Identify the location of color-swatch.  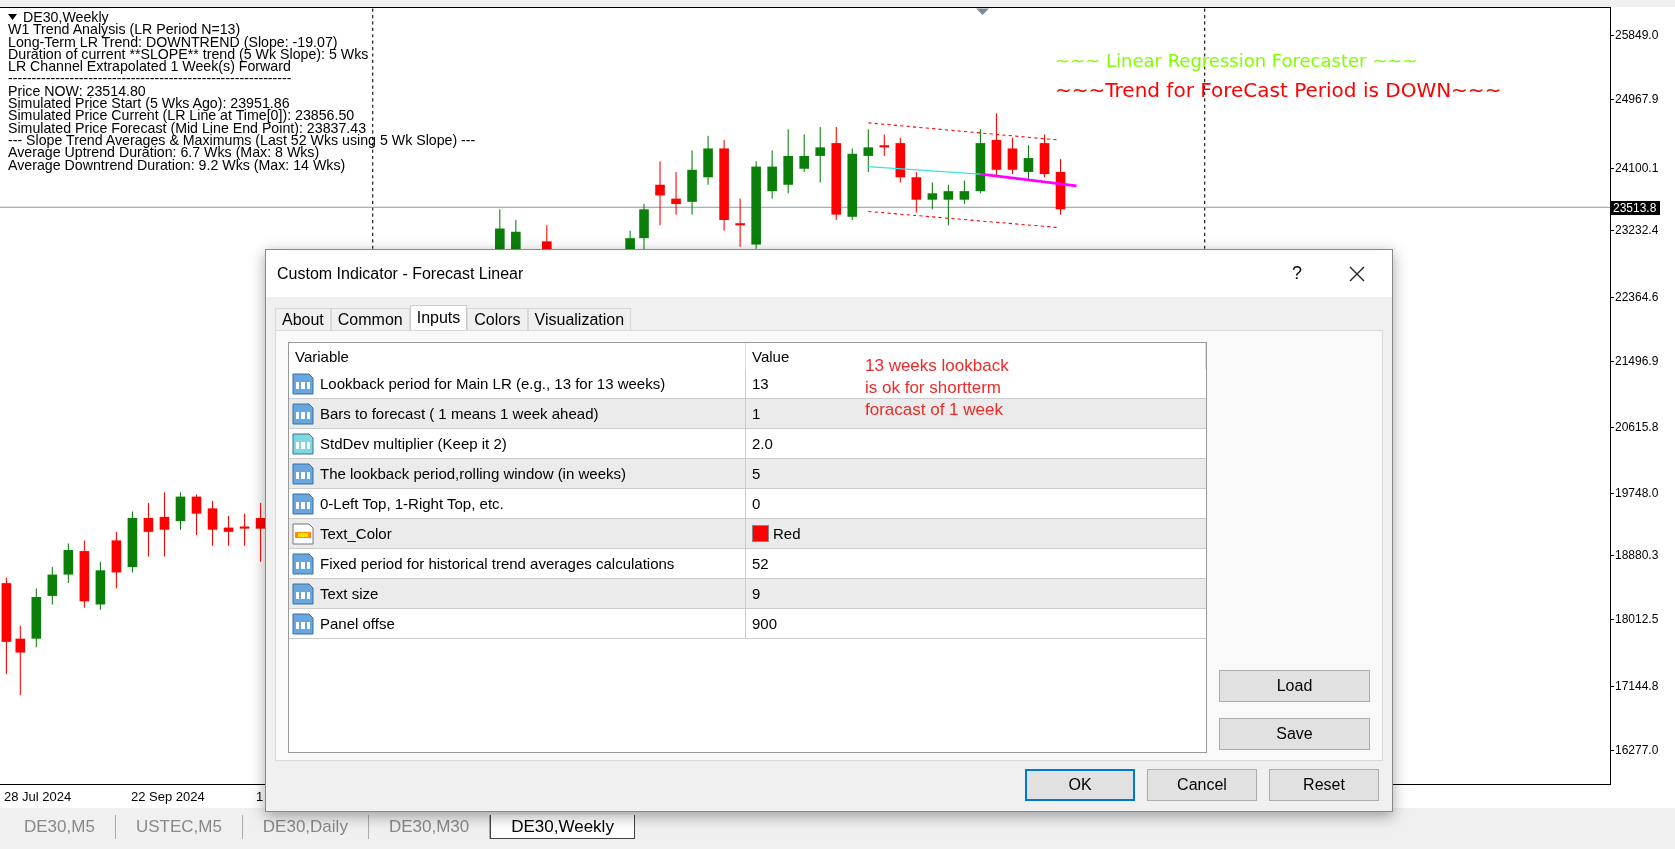
(760, 533).